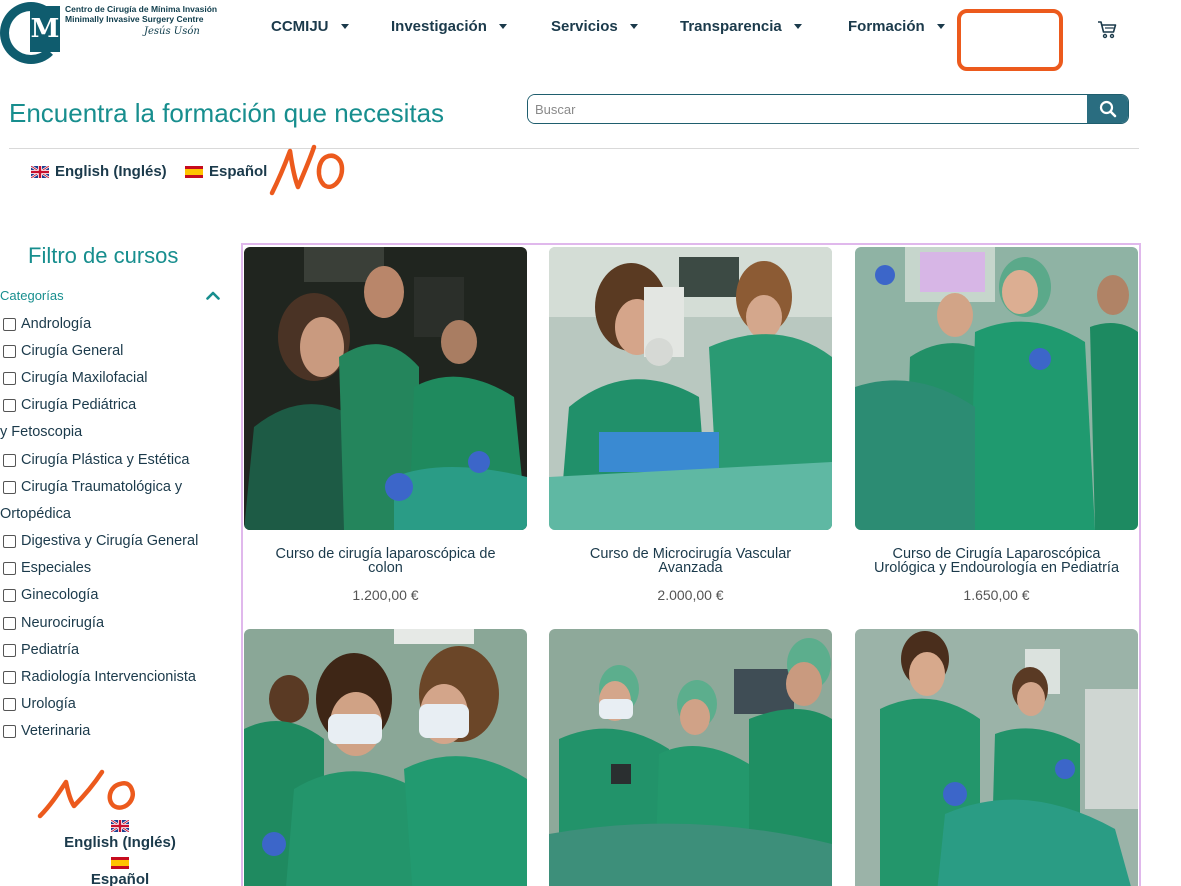  Describe the element at coordinates (731, 26) in the screenshot. I see `nav-label: Transparencia` at that location.